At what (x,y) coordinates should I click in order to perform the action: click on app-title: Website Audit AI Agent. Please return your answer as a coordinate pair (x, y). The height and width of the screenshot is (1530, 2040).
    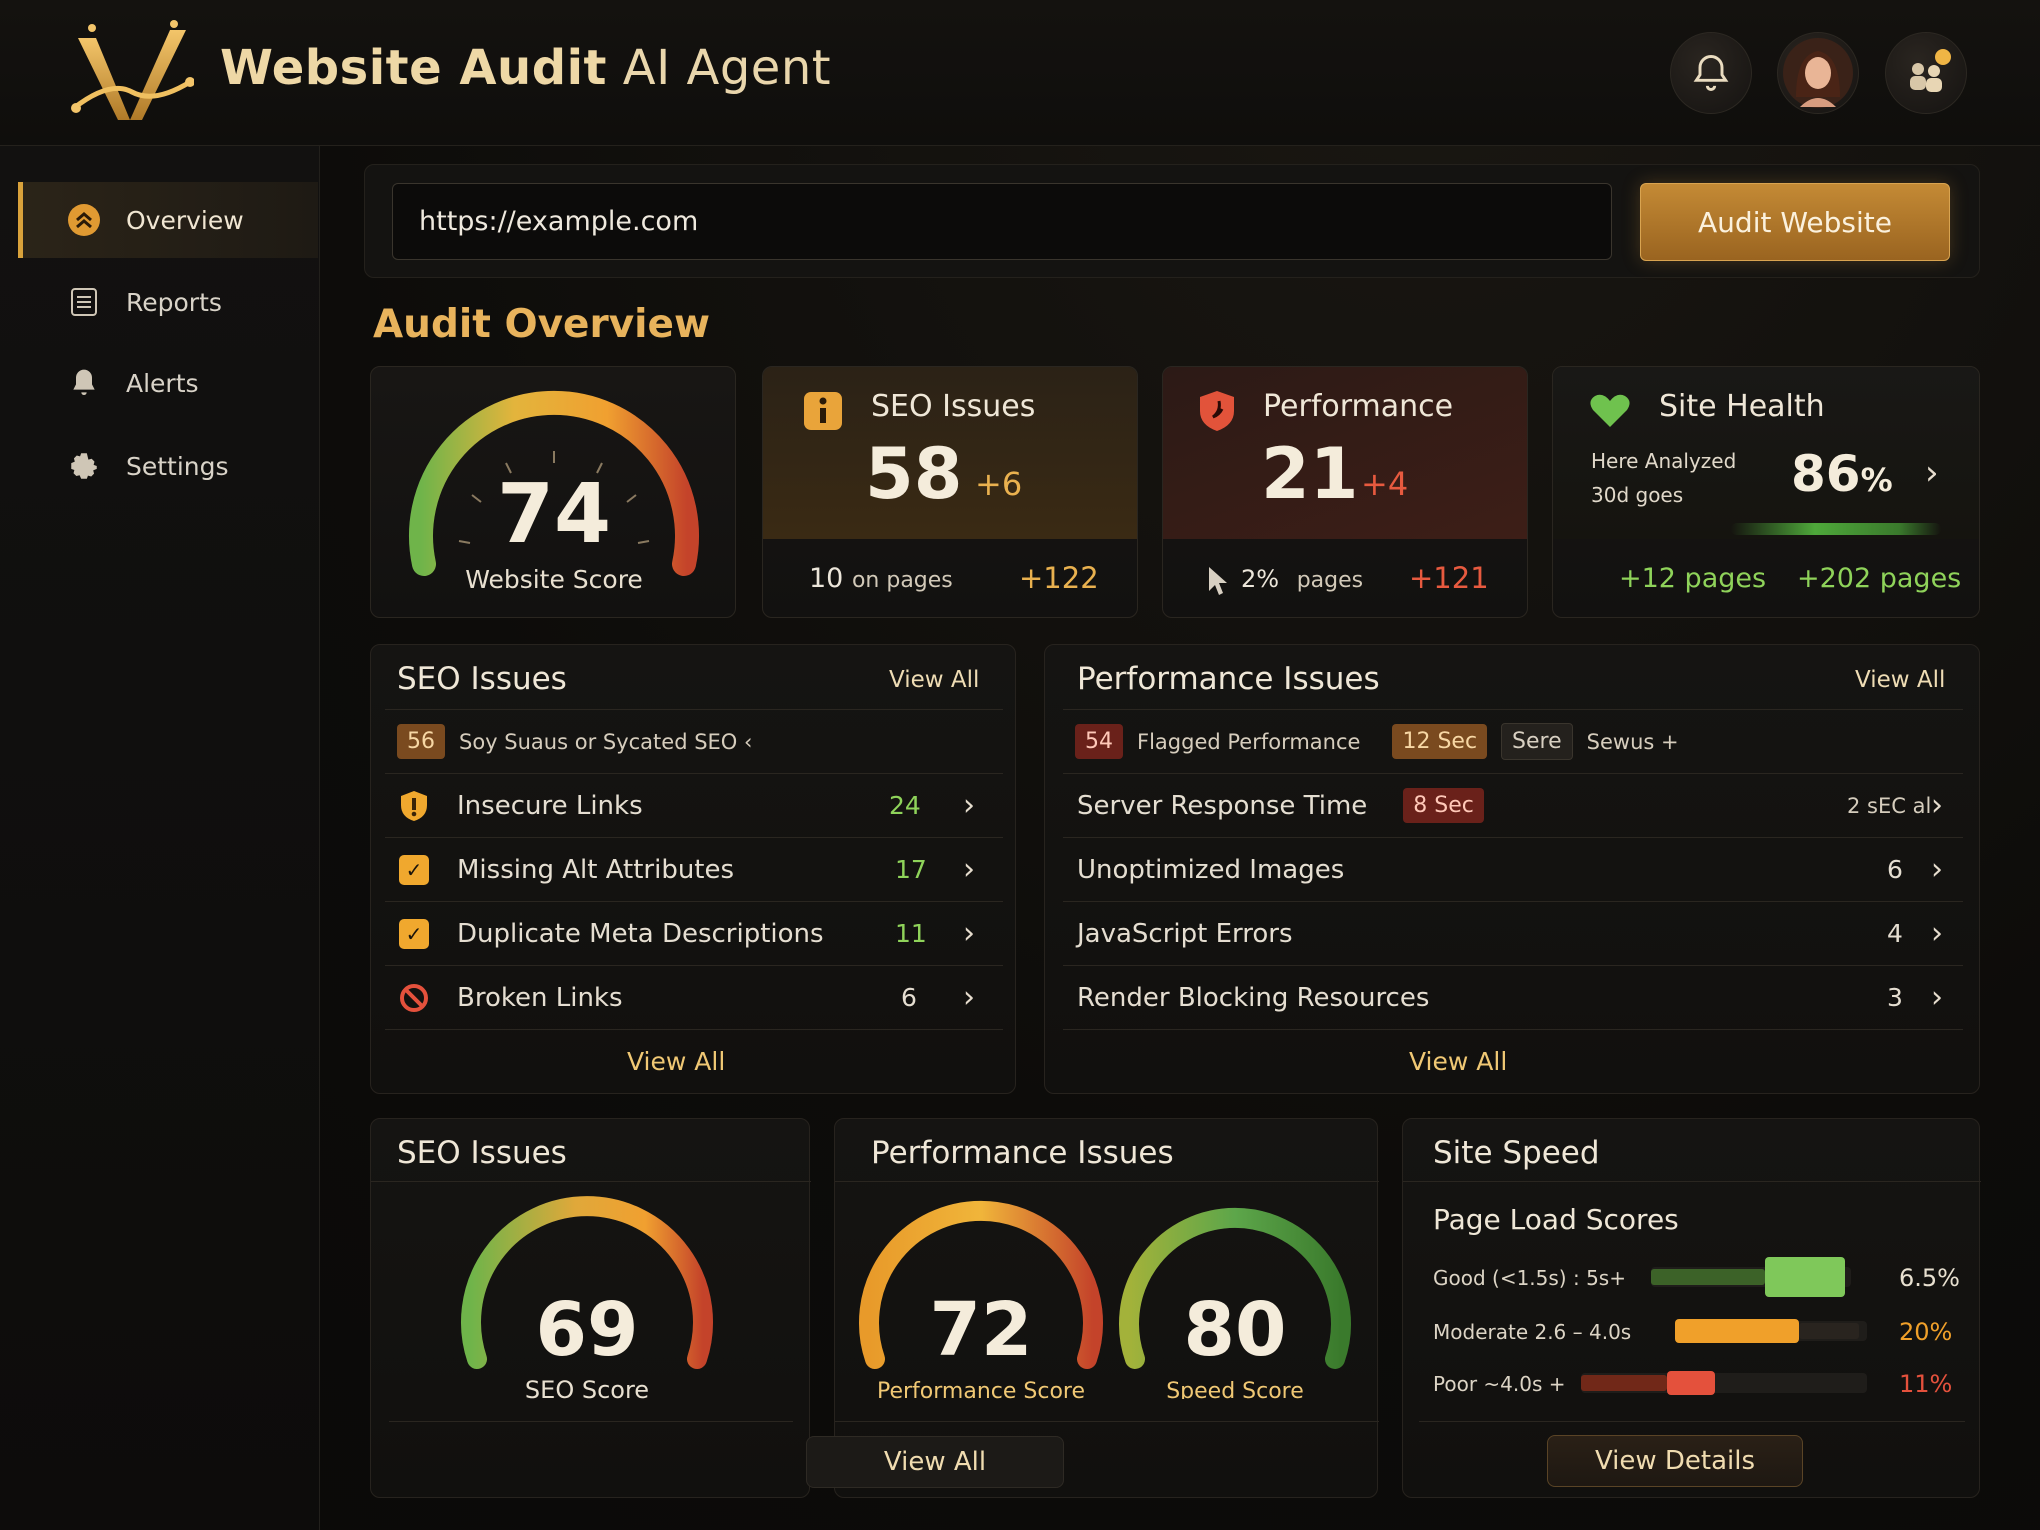
    Looking at the image, I should click on (526, 68).